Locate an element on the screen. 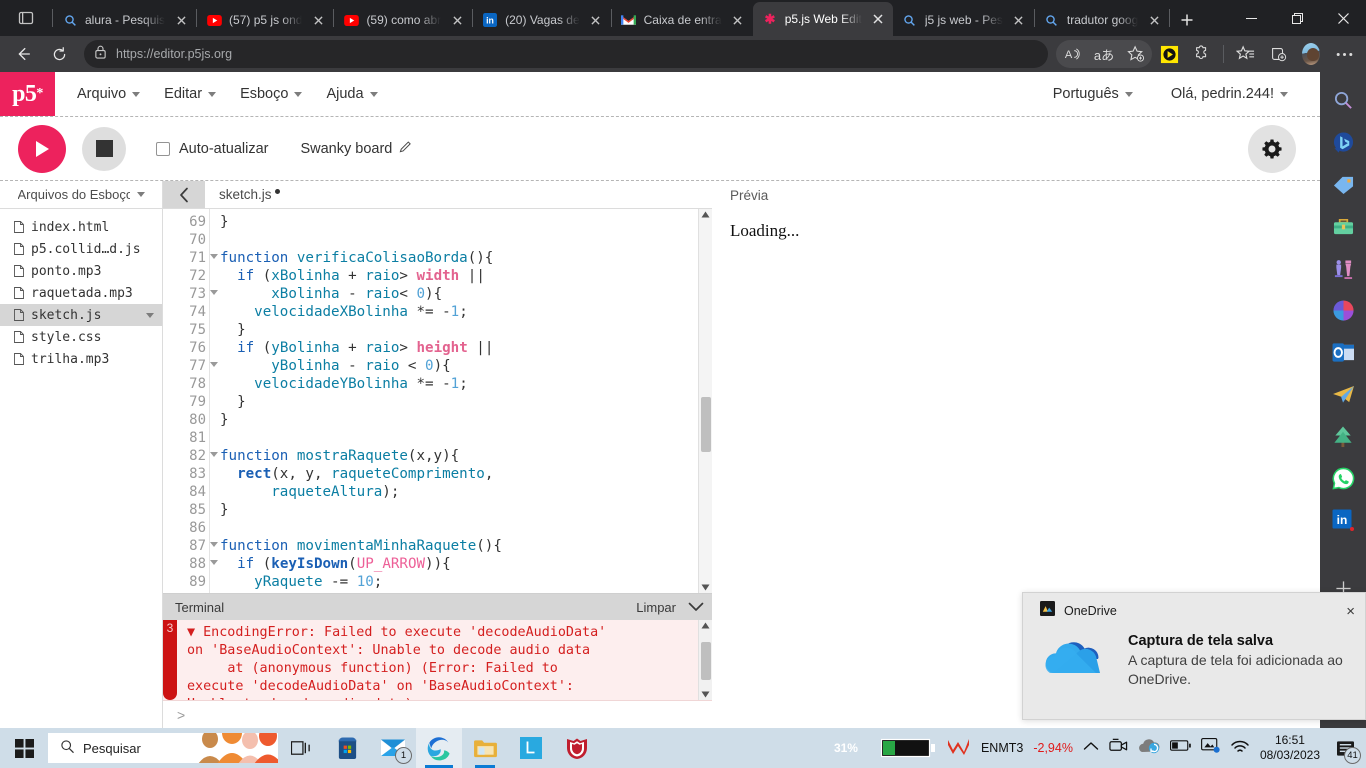 Image resolution: width=1366 pixels, height=768 pixels. address-bar: https://editor.p5js.org is located at coordinates (566, 54).